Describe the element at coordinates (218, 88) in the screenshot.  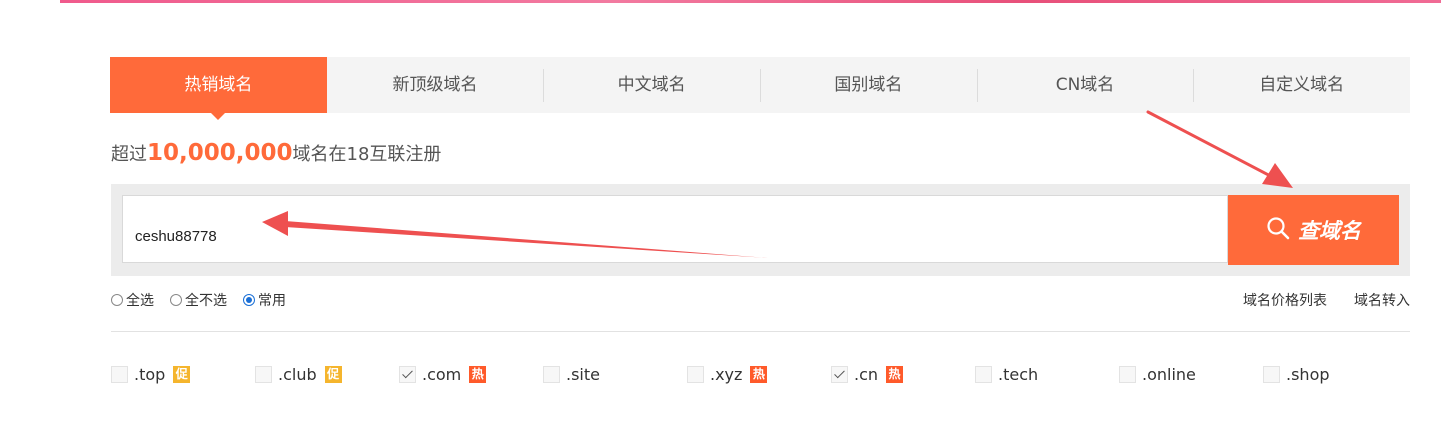
I see `tab-hot-domains: 热销域名` at that location.